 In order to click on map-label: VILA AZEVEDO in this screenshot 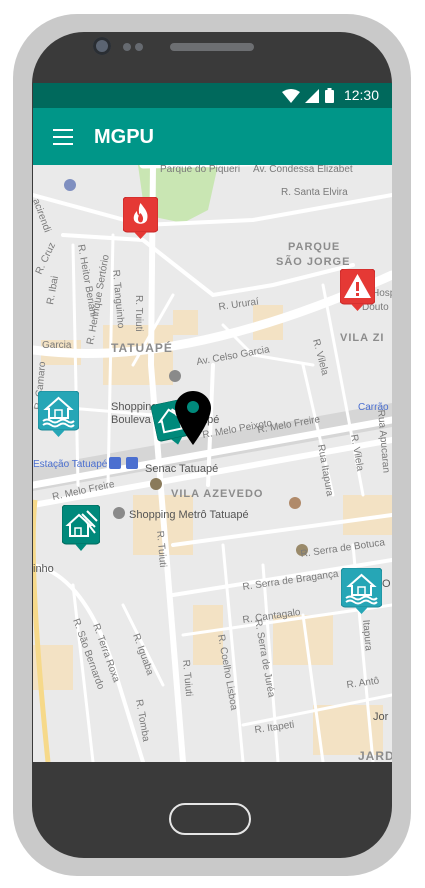, I will do `click(217, 494)`.